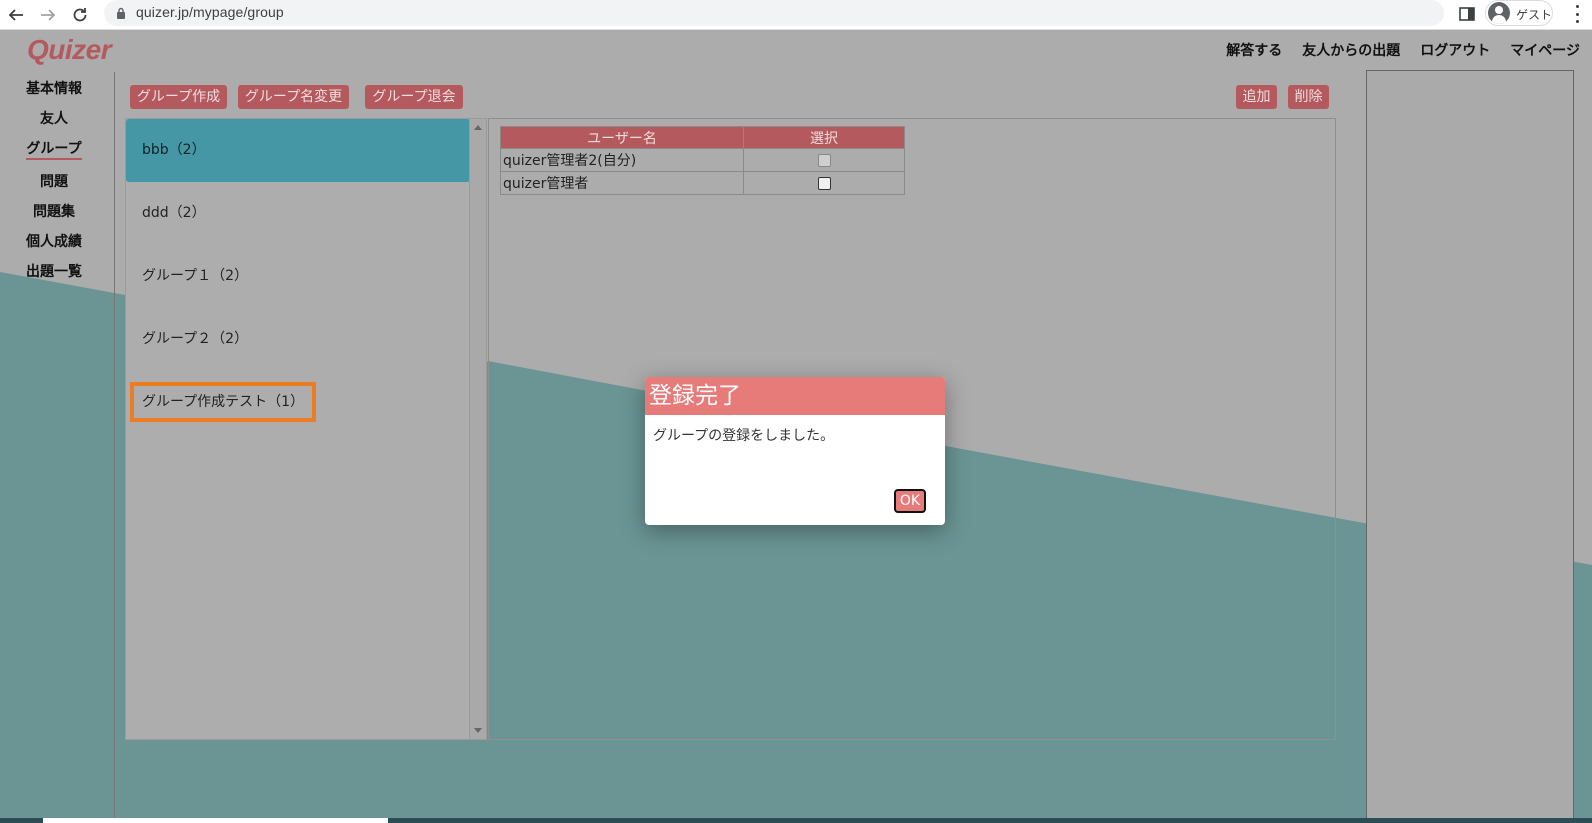 This screenshot has width=1592, height=823. I want to click on top-nav-link: 友人からの出題, so click(1351, 50).